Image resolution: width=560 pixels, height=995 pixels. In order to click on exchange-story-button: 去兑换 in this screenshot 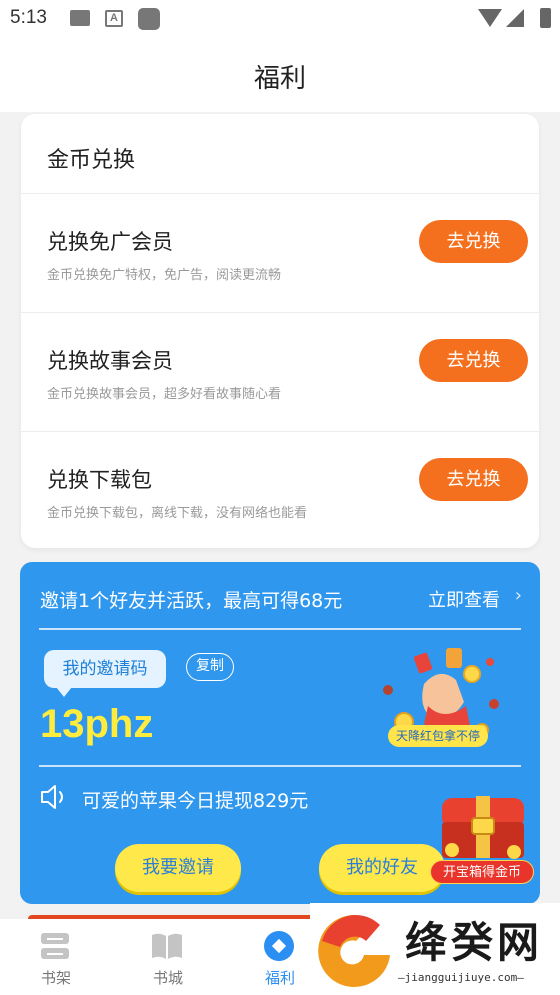, I will do `click(473, 360)`.